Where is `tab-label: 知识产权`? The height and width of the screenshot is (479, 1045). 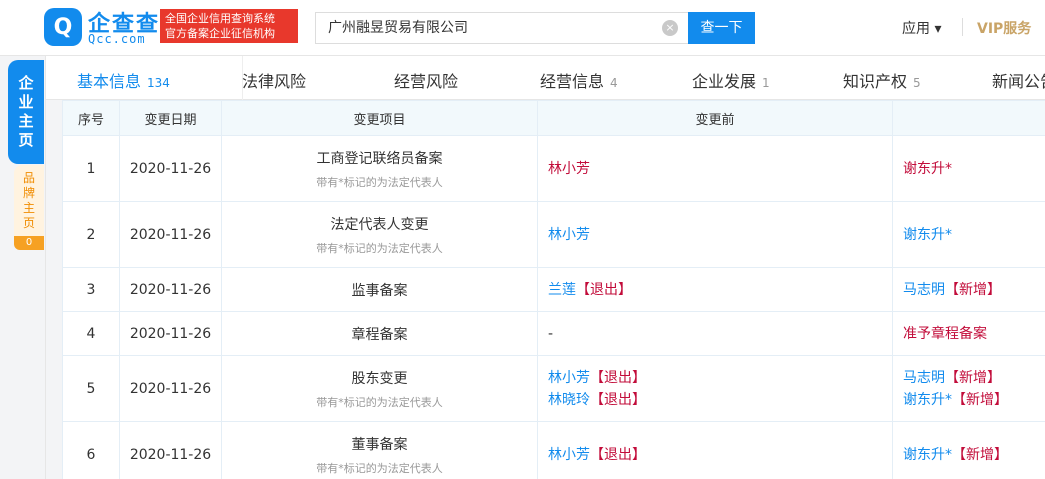
tab-label: 知识产权 is located at coordinates (875, 81).